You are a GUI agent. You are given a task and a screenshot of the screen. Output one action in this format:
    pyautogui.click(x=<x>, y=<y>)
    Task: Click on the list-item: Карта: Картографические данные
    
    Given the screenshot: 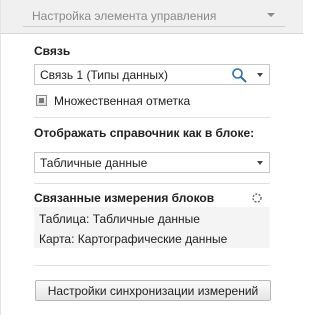 What is the action you would take?
    pyautogui.click(x=133, y=239)
    